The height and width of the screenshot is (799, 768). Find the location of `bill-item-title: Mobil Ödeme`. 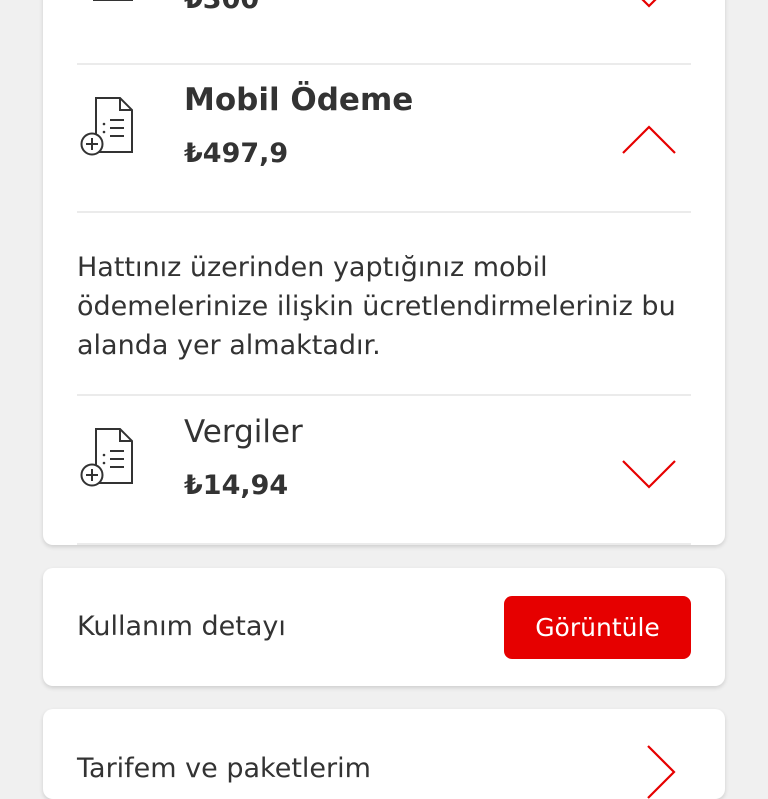

bill-item-title: Mobil Ödeme is located at coordinates (299, 100).